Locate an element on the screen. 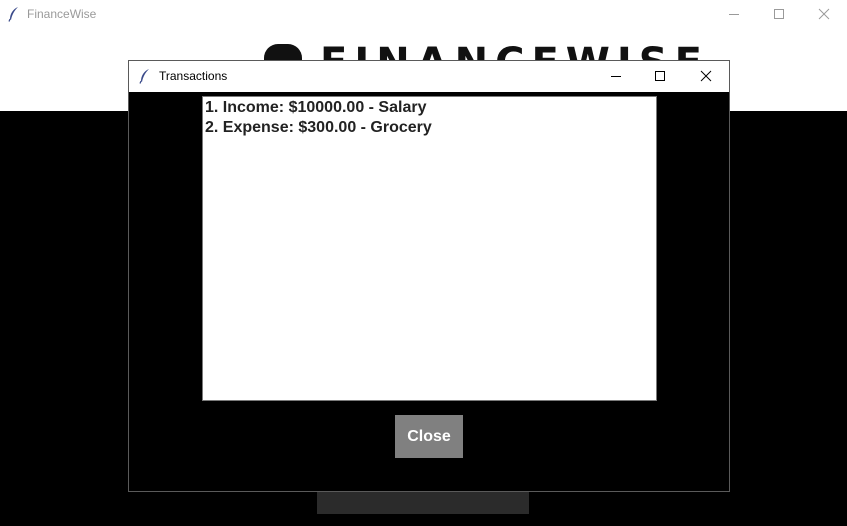 The width and height of the screenshot is (847, 526). dialog-titlebar: Transactions is located at coordinates (429, 76).